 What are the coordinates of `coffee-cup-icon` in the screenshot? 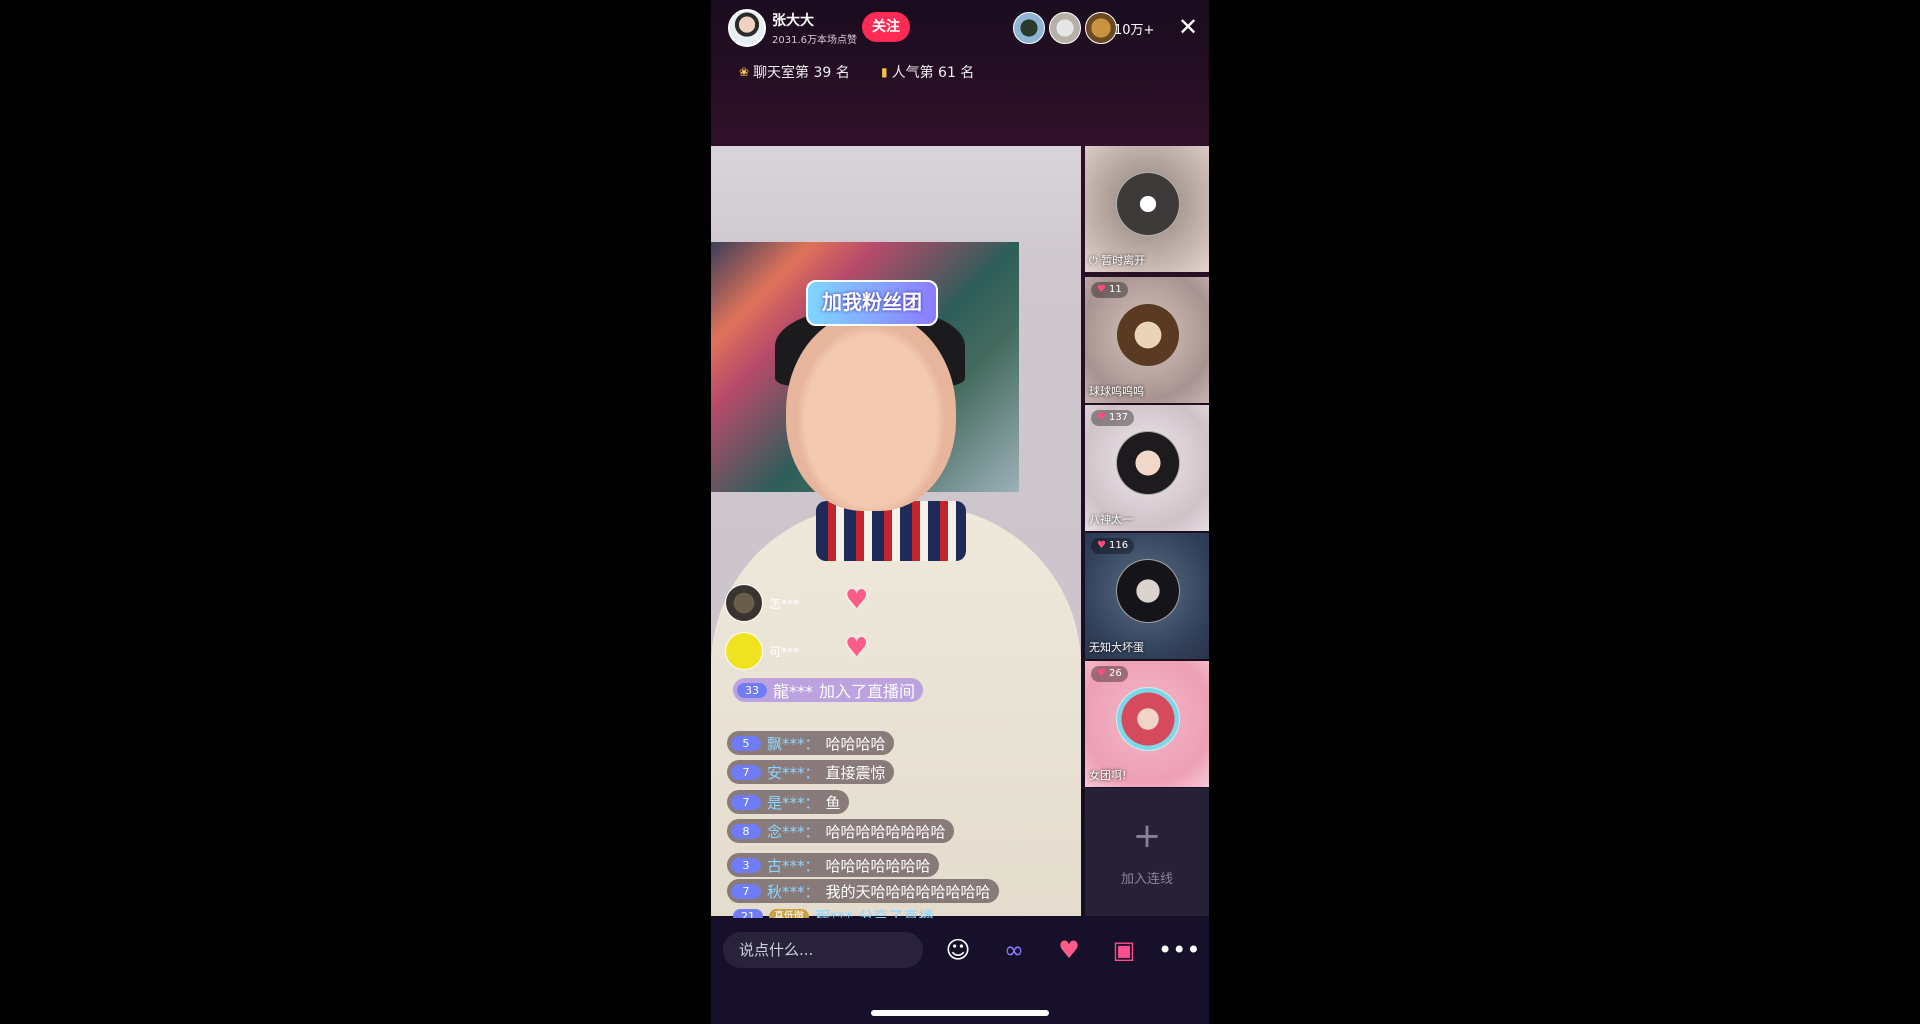 It's located at (1148, 204).